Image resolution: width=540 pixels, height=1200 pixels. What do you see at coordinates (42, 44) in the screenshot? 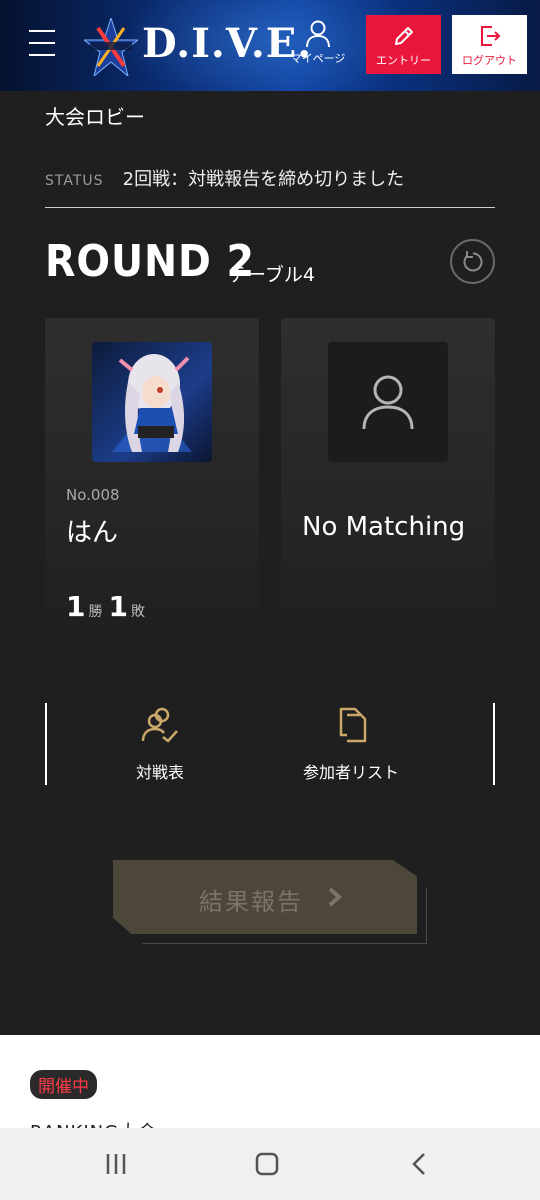
I see `menu-icon` at bounding box center [42, 44].